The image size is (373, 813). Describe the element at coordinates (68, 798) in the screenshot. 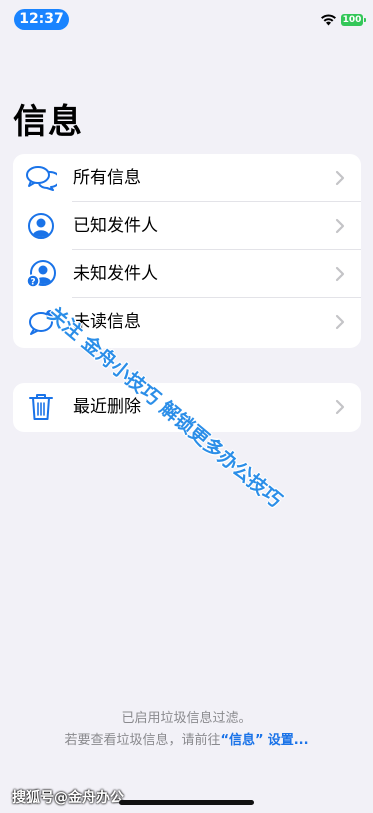

I see `source-watermark: 搜狐号@金舟办公` at that location.